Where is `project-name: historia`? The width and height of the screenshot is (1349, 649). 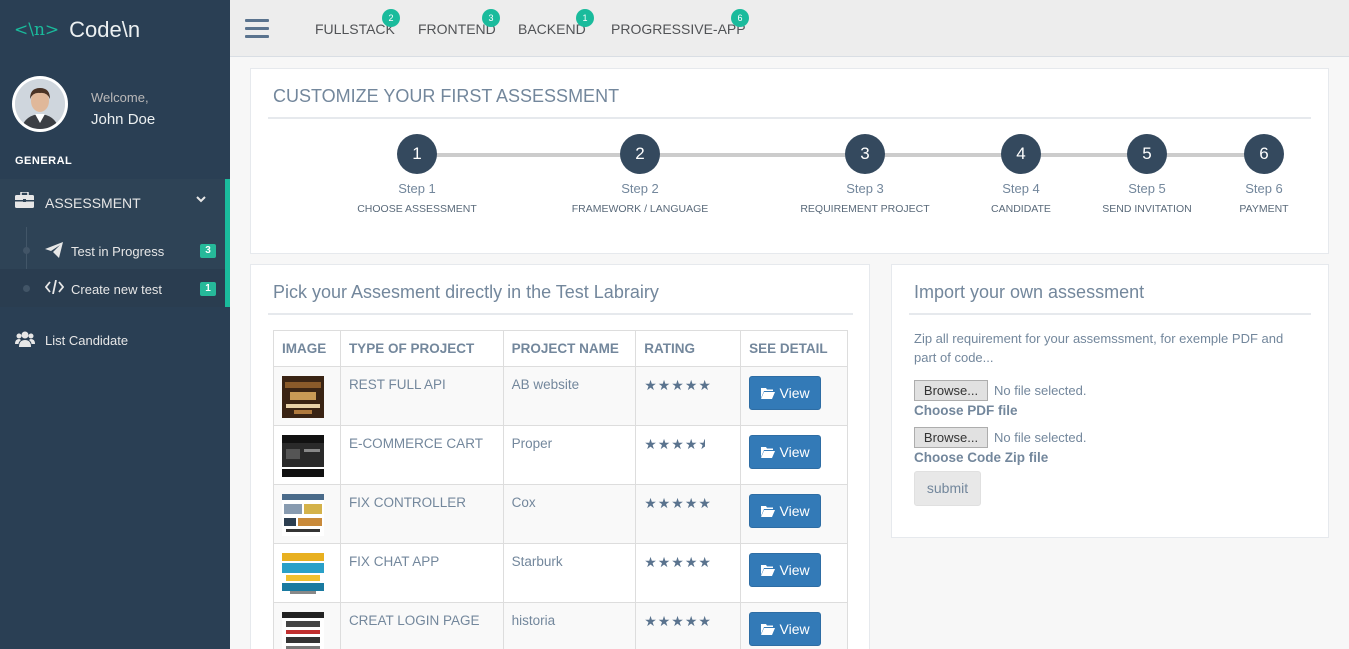
project-name: historia is located at coordinates (569, 625).